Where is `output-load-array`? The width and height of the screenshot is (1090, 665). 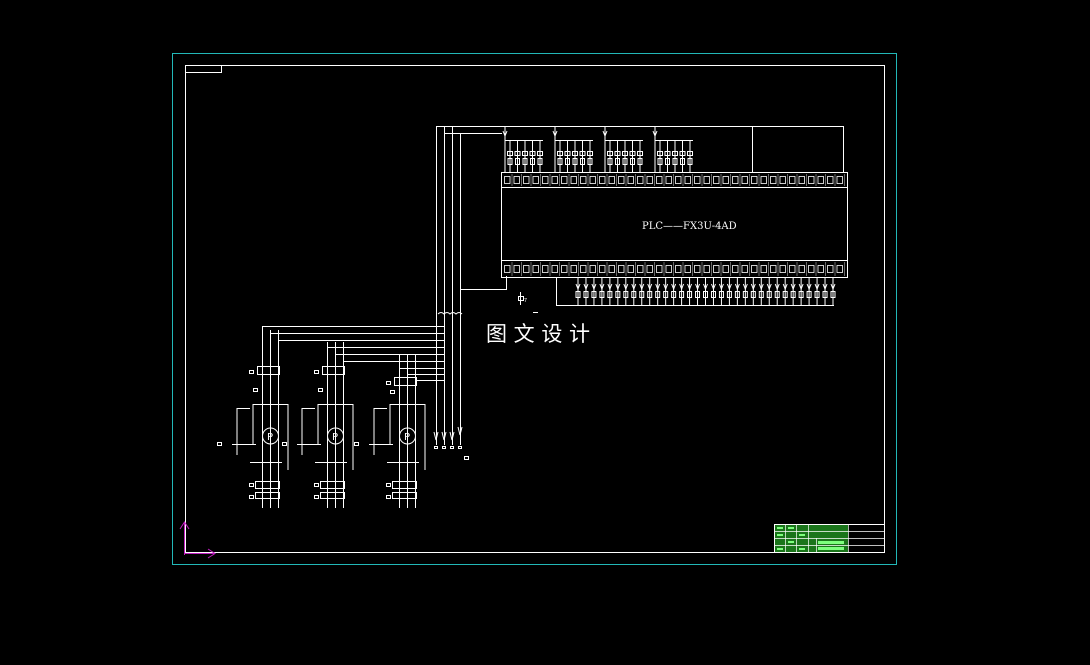
output-load-array is located at coordinates (696, 292).